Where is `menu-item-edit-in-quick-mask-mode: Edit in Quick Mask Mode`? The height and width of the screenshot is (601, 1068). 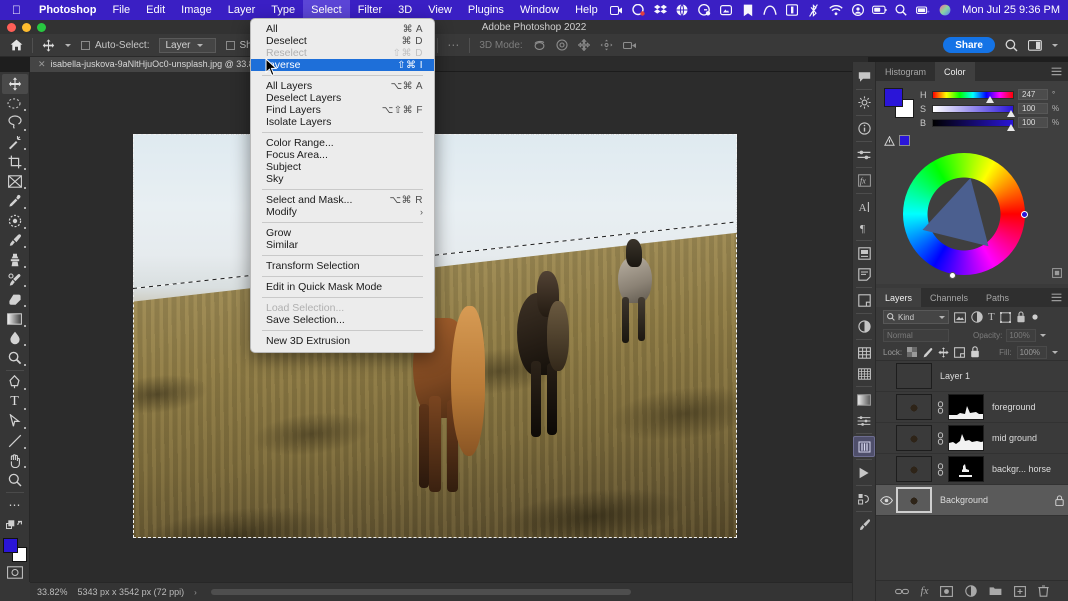 menu-item-edit-in-quick-mask-mode: Edit in Quick Mask Mode is located at coordinates (342, 287).